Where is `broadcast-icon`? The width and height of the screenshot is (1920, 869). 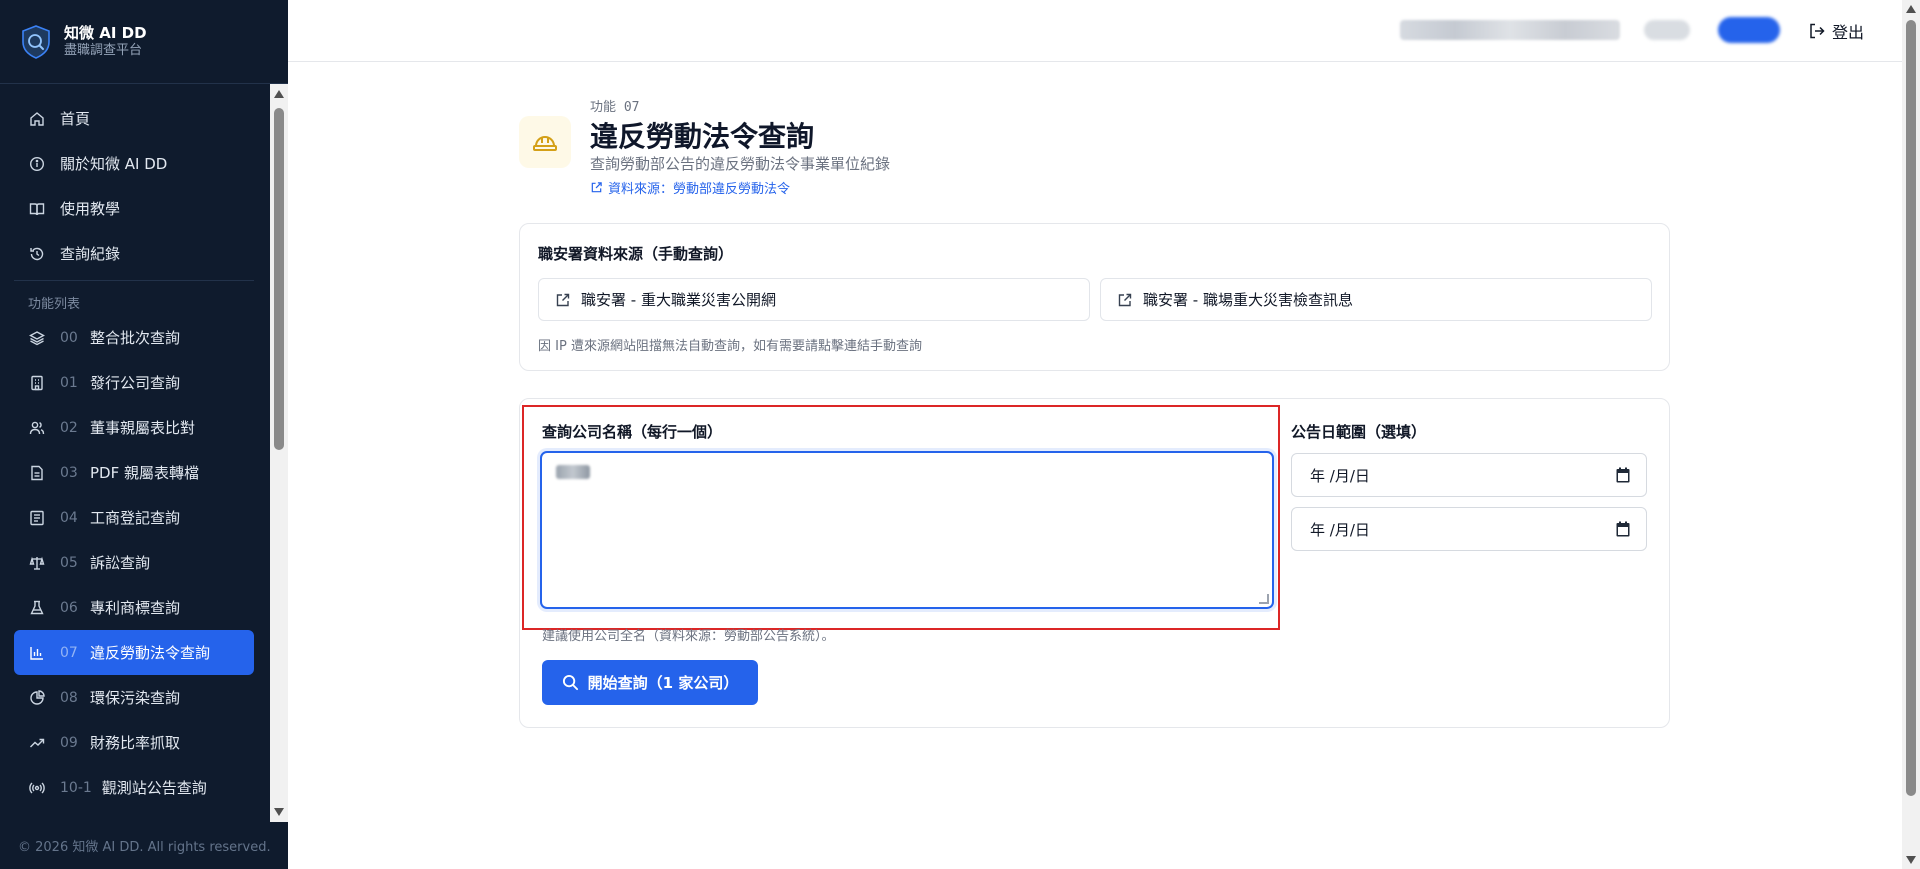
broadcast-icon is located at coordinates (37, 788).